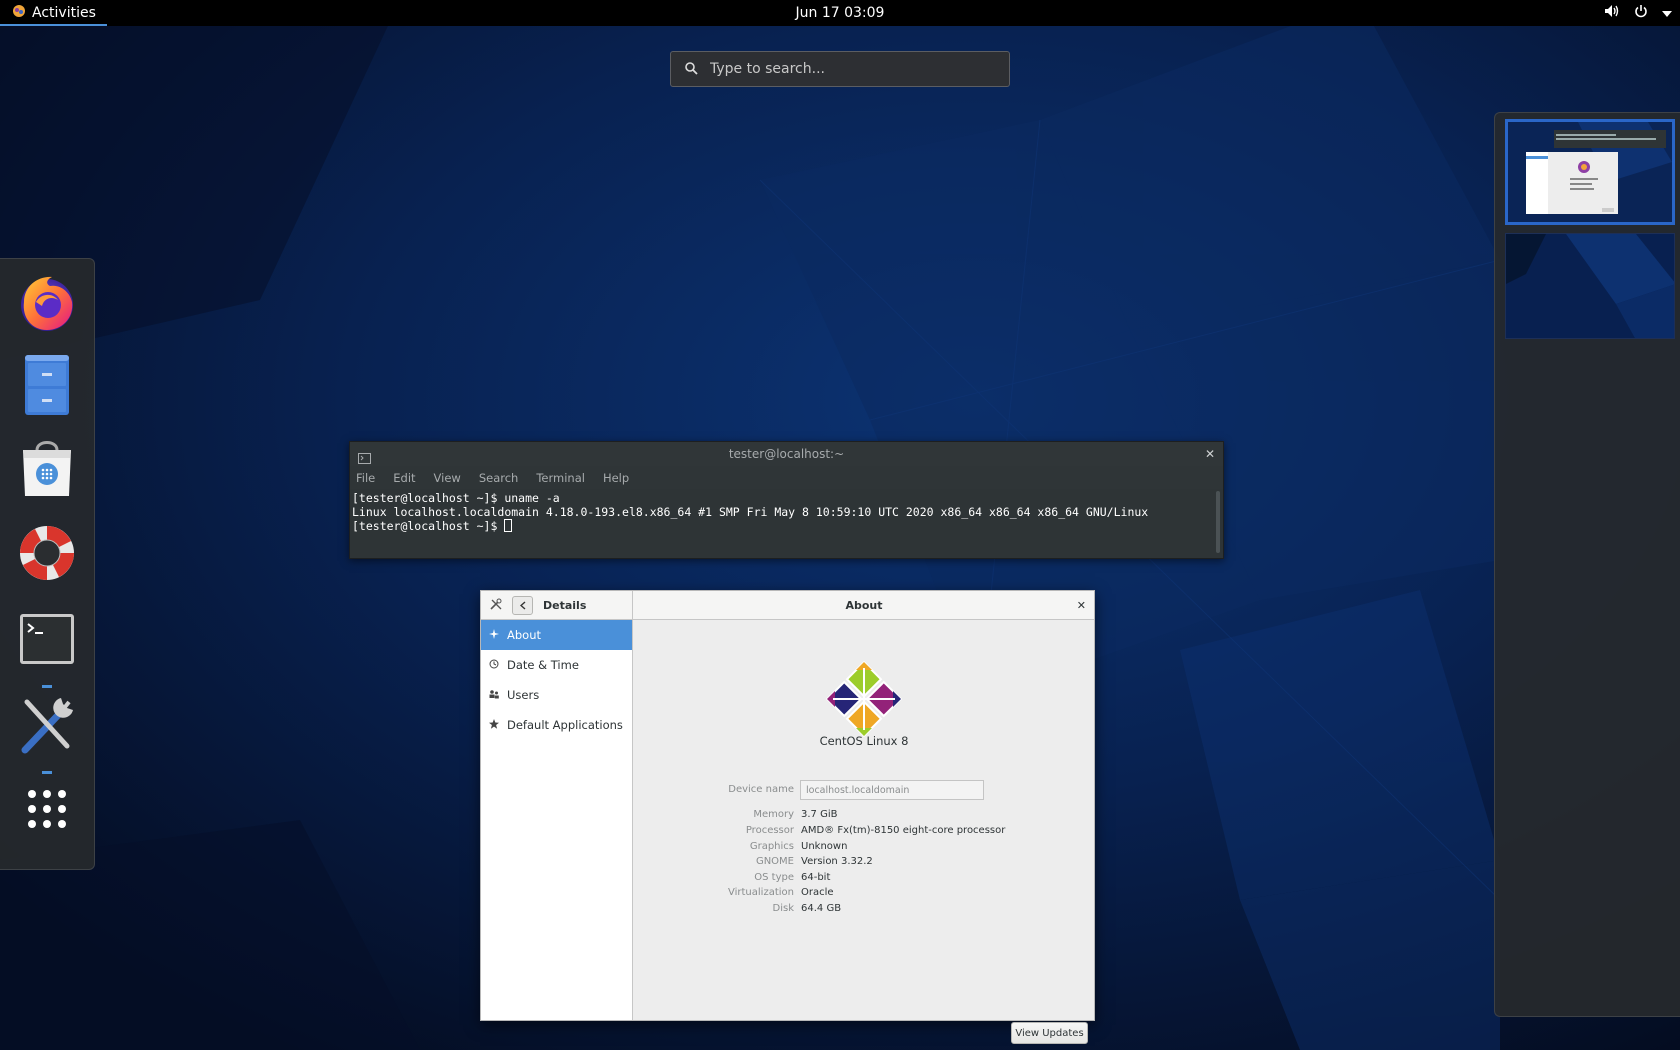  I want to click on top-bar: Activities Jun 17 03:09, so click(840, 13).